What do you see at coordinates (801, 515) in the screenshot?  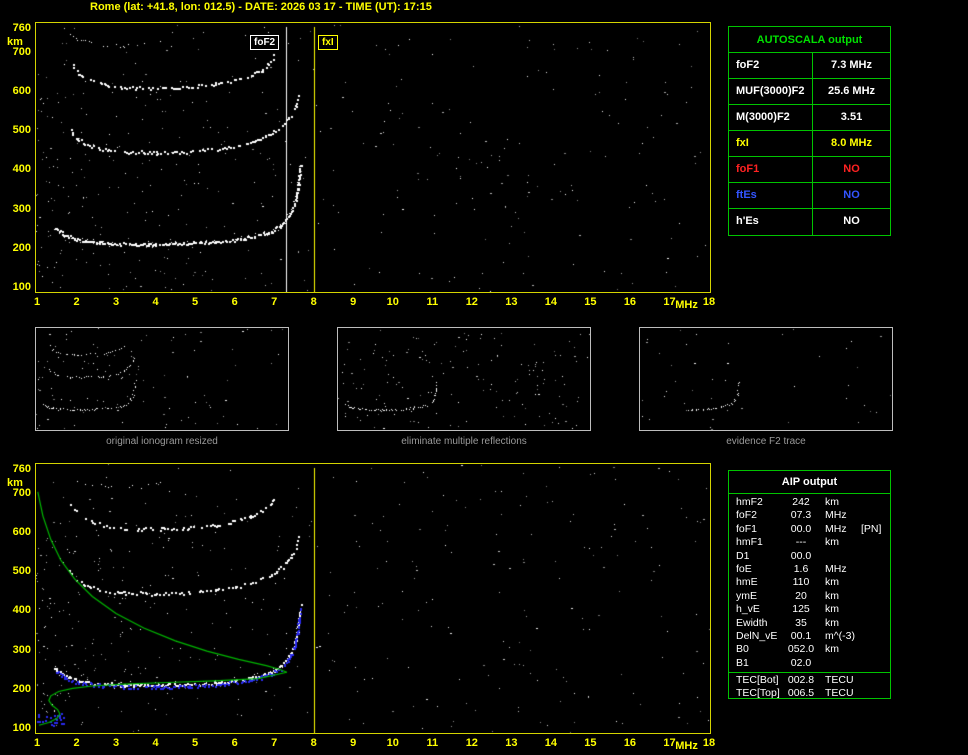 I see `value-cell: 07.3` at bounding box center [801, 515].